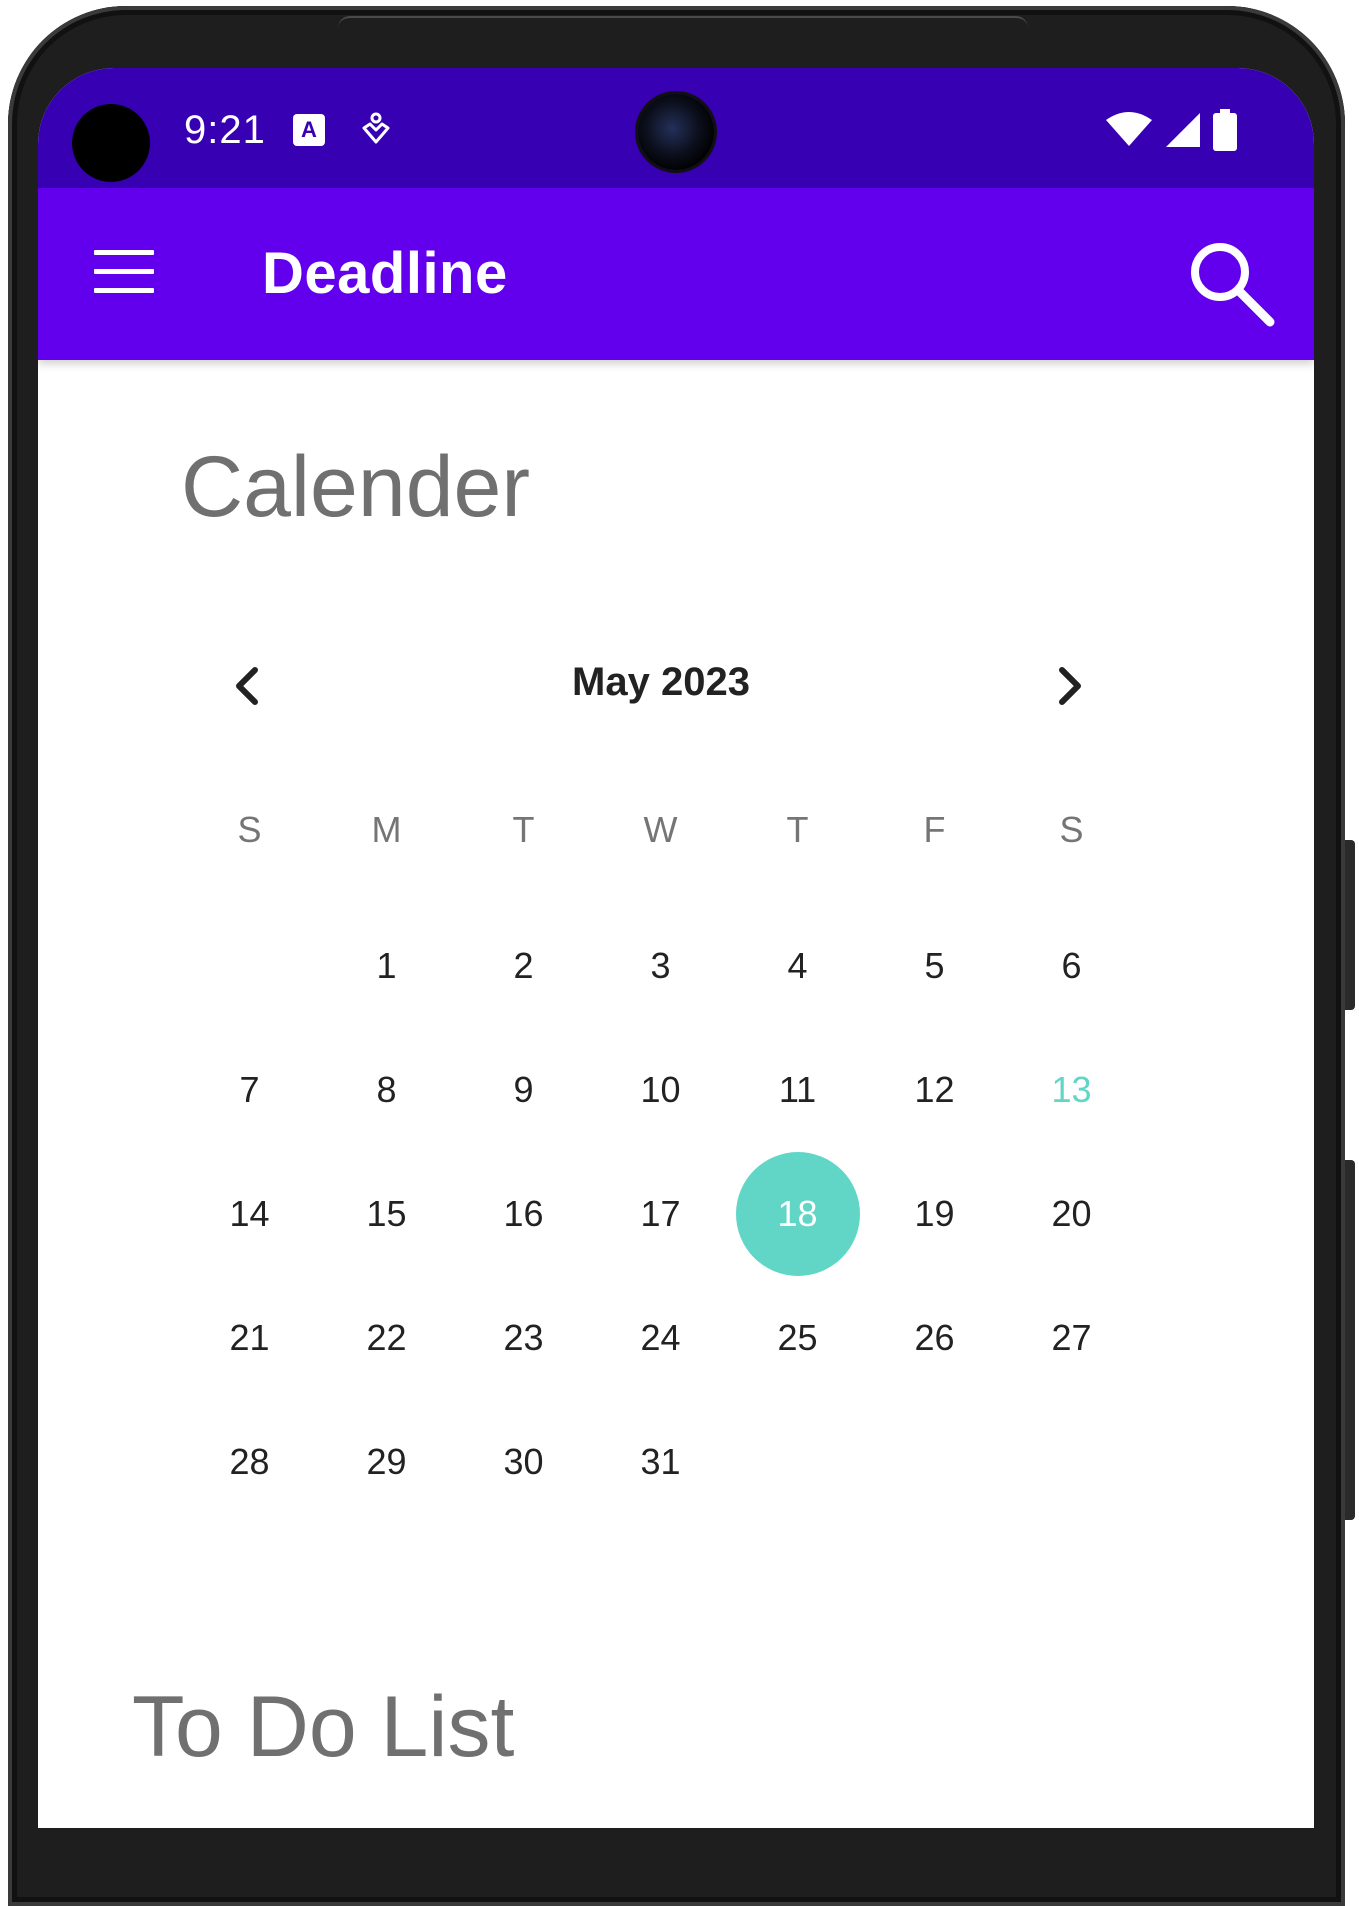  Describe the element at coordinates (385, 273) in the screenshot. I see `app-title: Deadline` at that location.